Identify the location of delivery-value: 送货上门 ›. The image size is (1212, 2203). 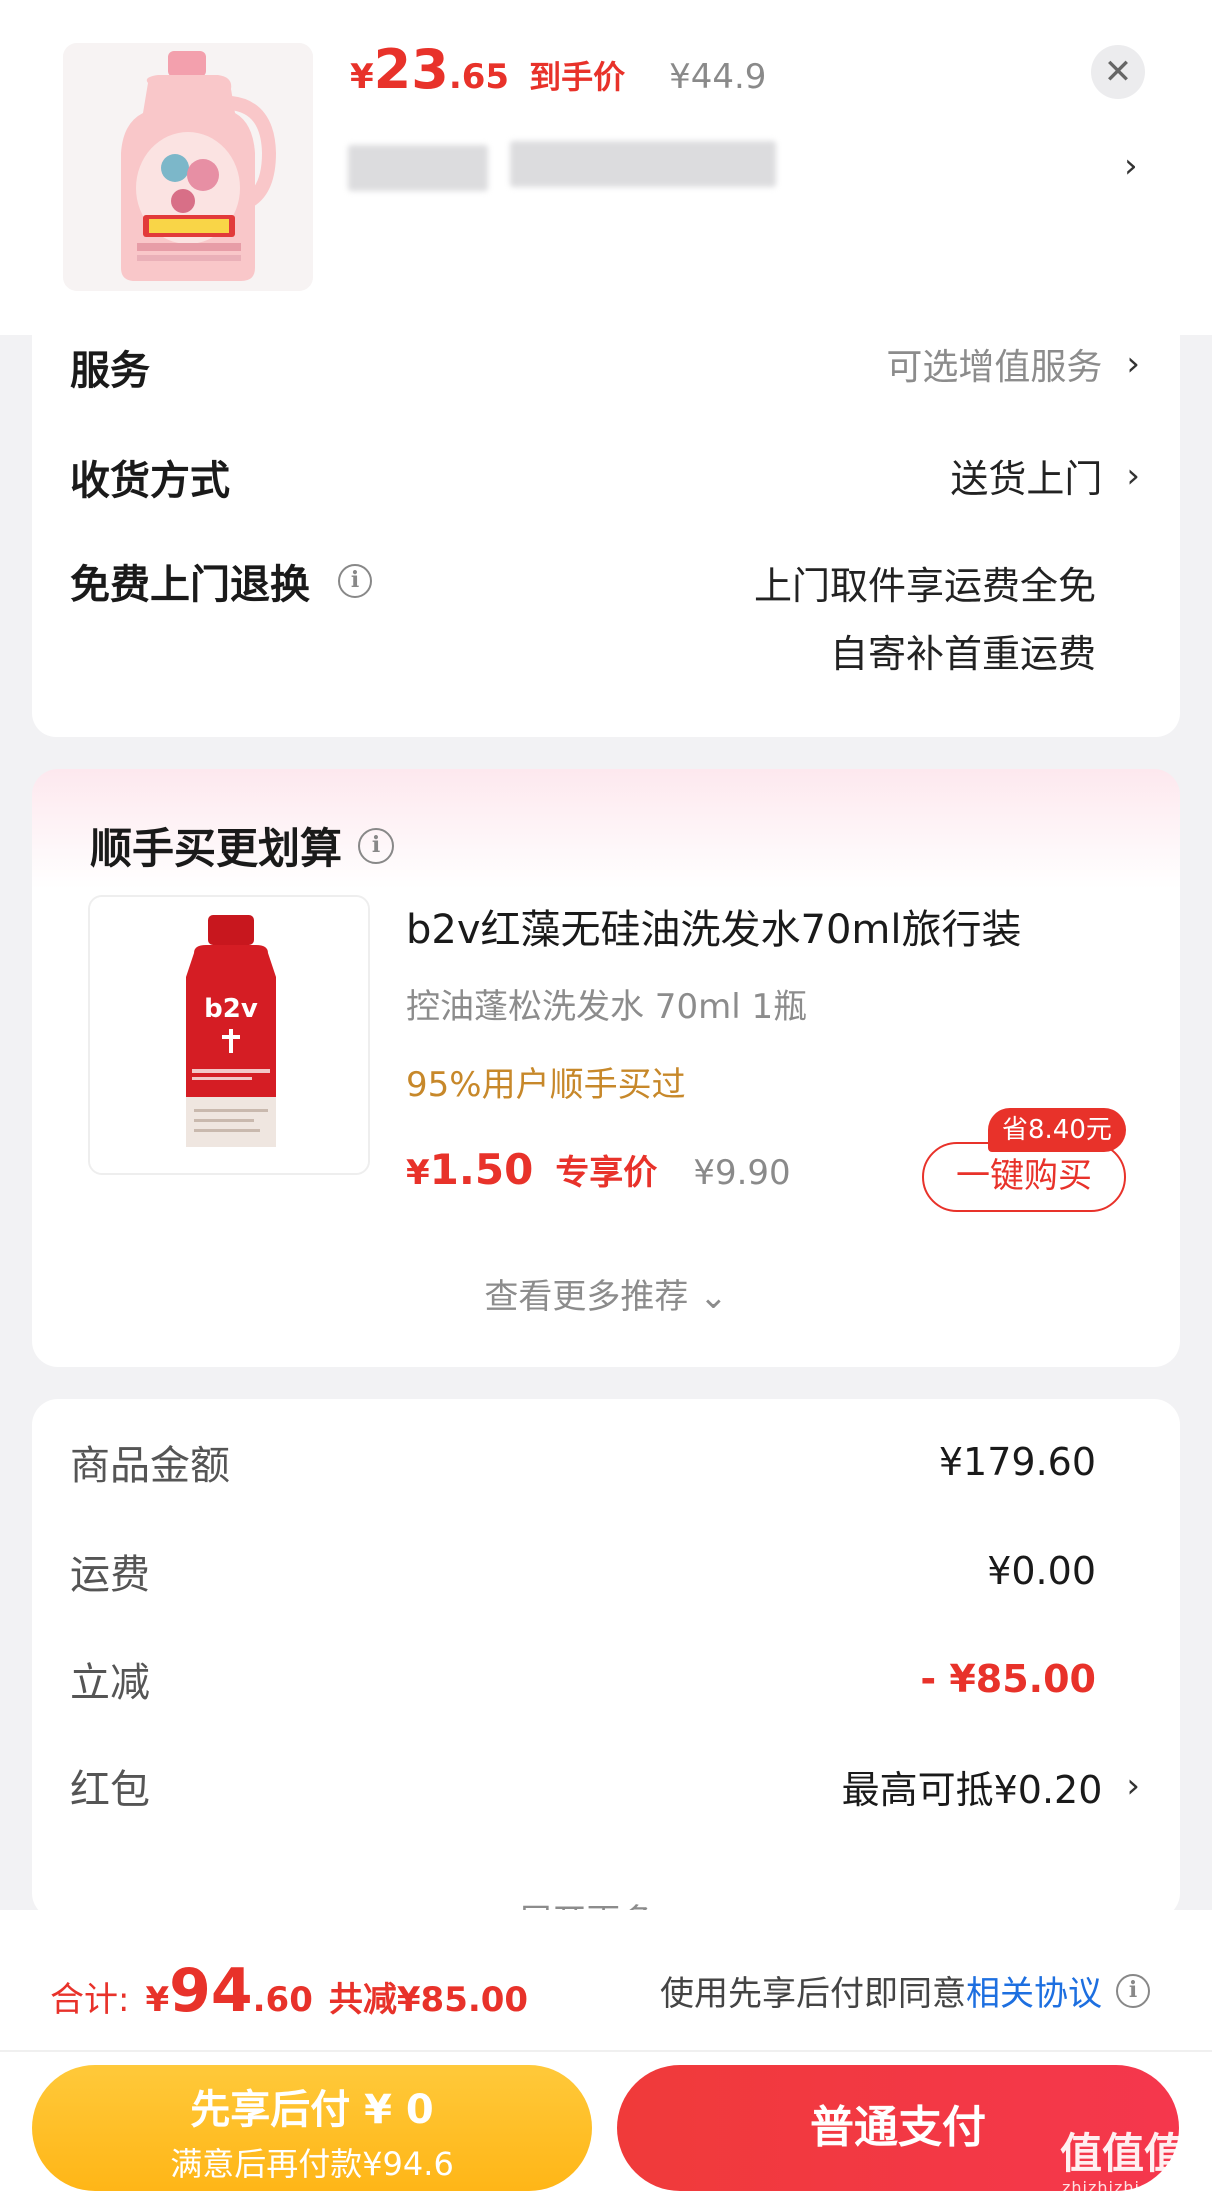
(1045, 475).